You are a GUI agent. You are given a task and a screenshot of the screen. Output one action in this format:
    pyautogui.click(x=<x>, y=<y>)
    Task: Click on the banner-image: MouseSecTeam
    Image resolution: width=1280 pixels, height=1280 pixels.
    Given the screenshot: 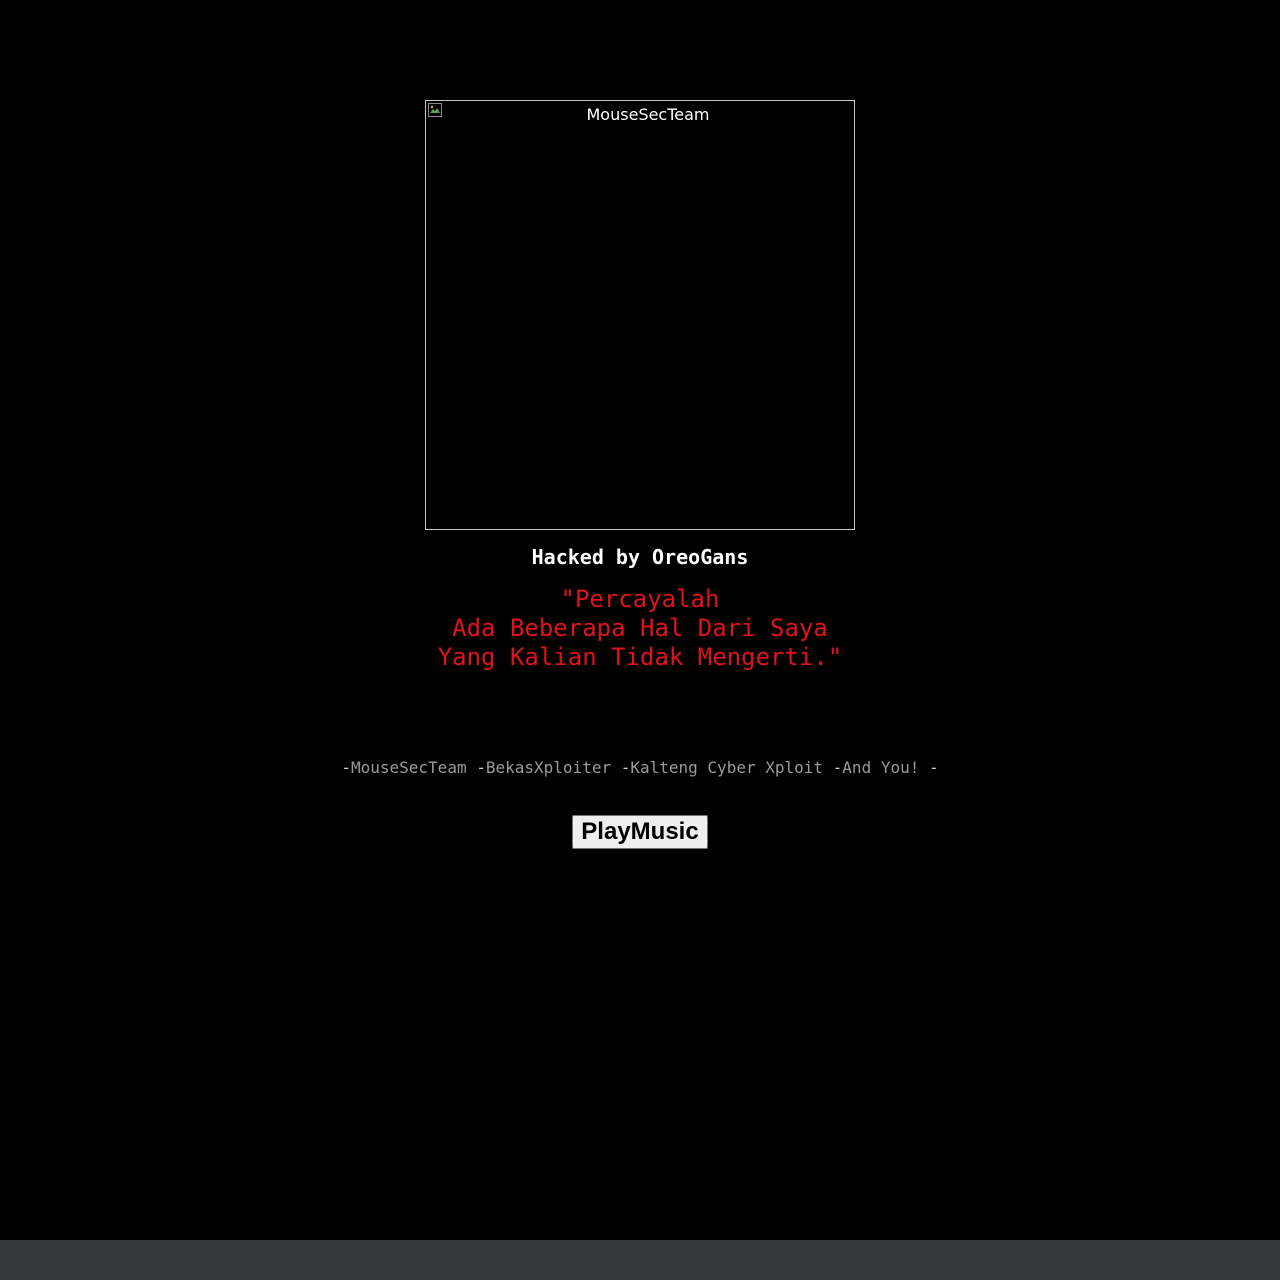 What is the action you would take?
    pyautogui.click(x=640, y=315)
    